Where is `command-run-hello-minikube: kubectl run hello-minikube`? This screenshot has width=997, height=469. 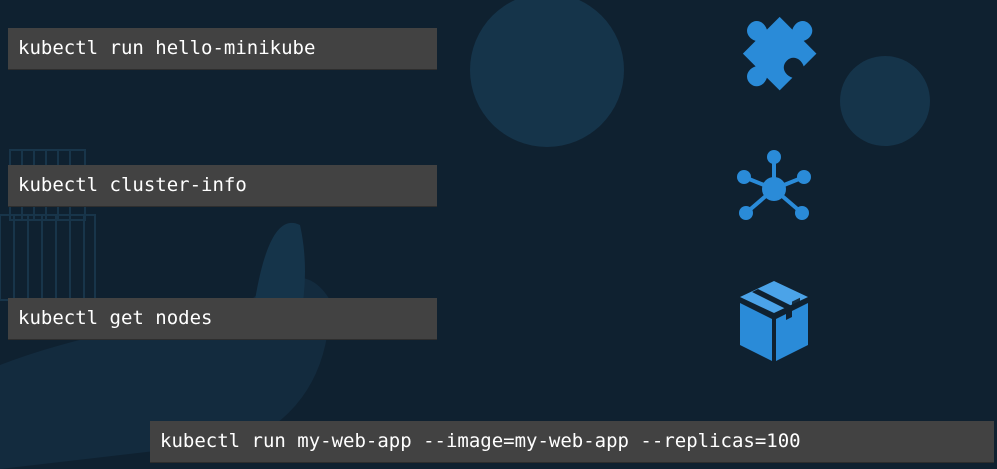 command-run-hello-minikube: kubectl run hello-minikube is located at coordinates (222, 49).